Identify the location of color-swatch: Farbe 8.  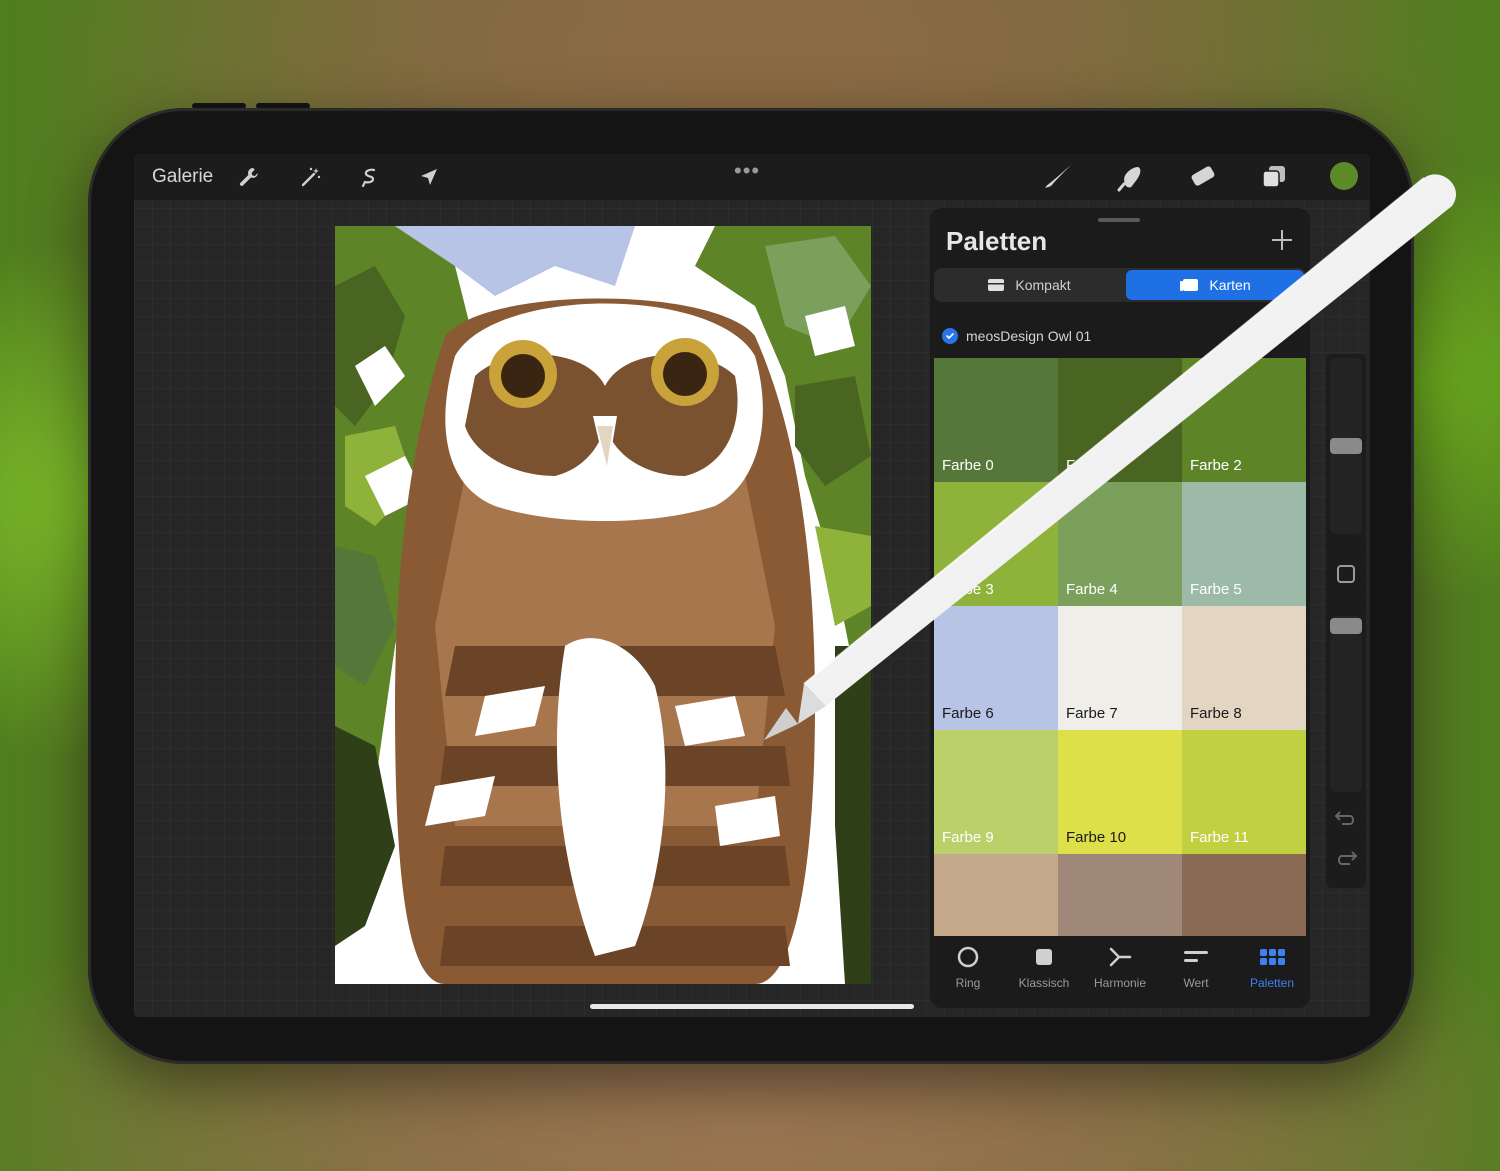
(1244, 668).